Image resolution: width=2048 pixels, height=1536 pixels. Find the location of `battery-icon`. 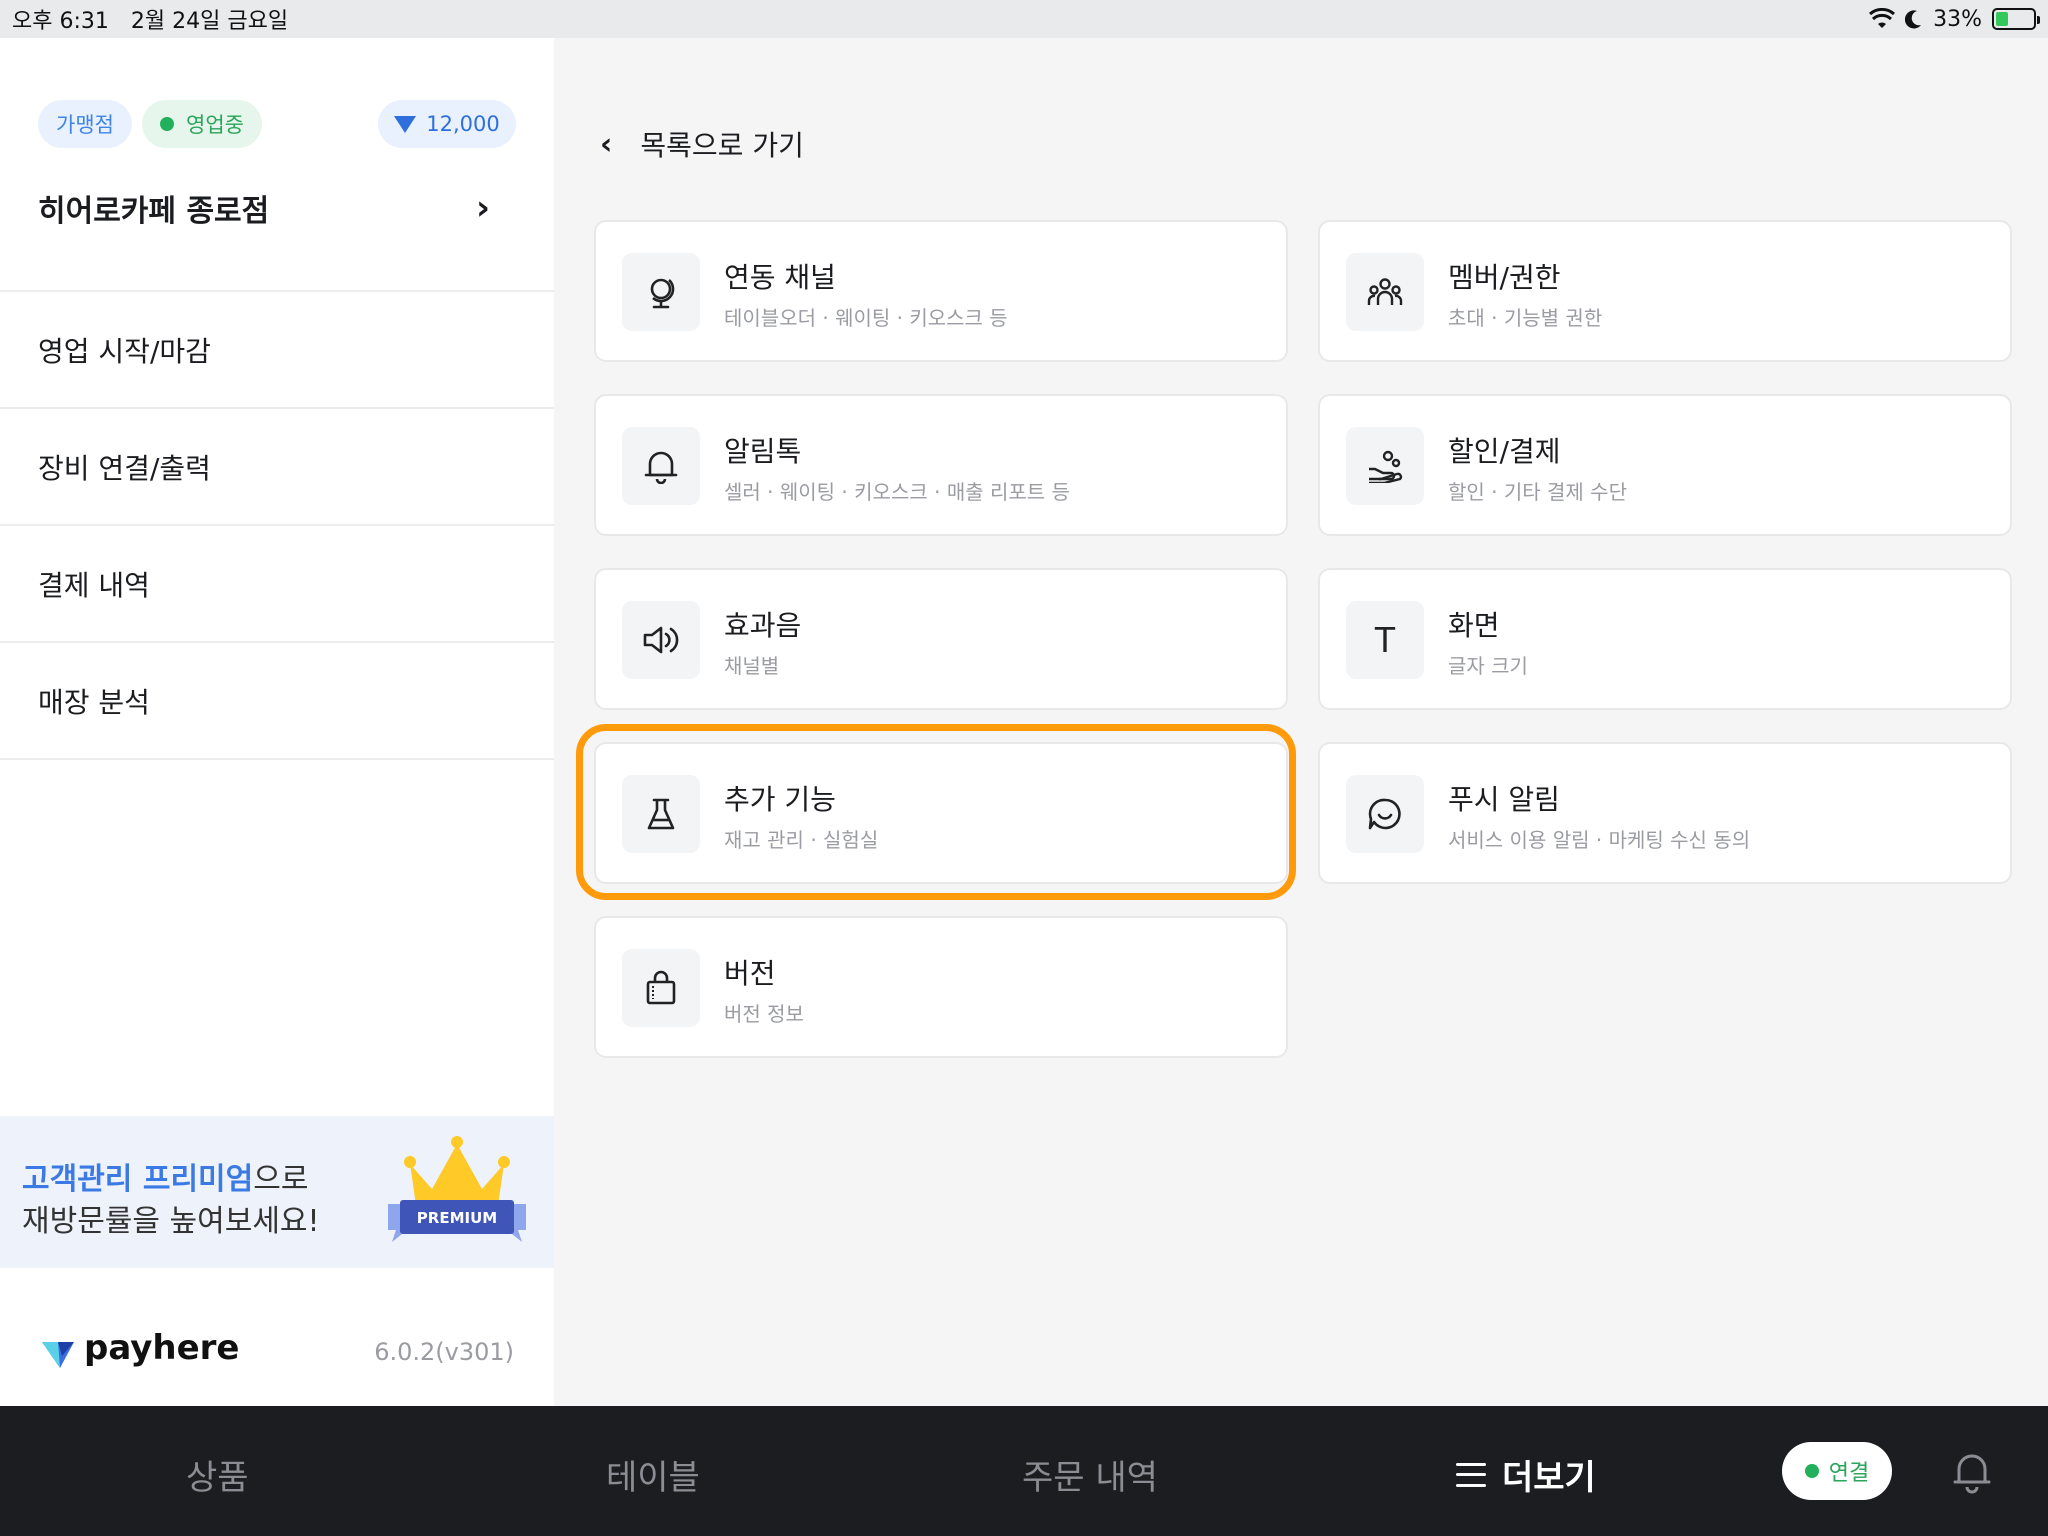

battery-icon is located at coordinates (2016, 19).